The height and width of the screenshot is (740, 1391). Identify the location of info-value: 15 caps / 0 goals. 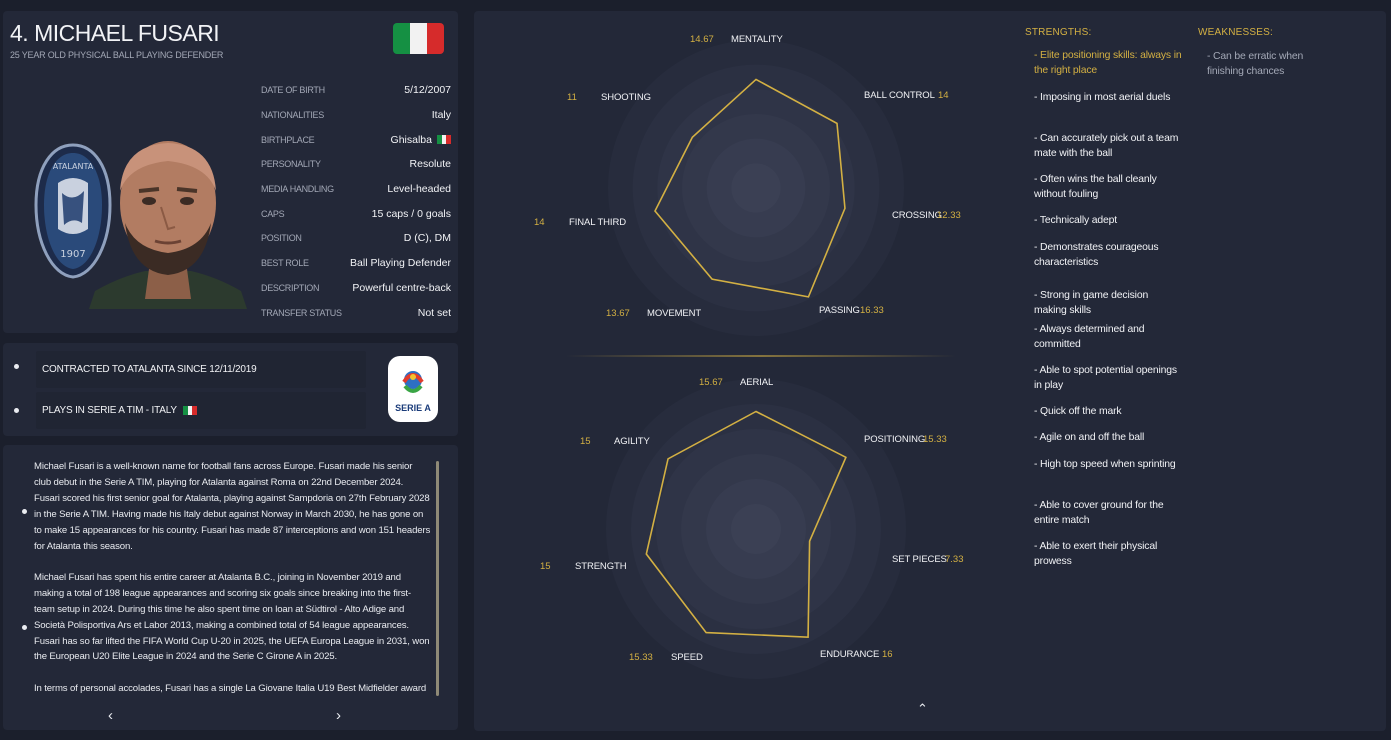
(411, 214).